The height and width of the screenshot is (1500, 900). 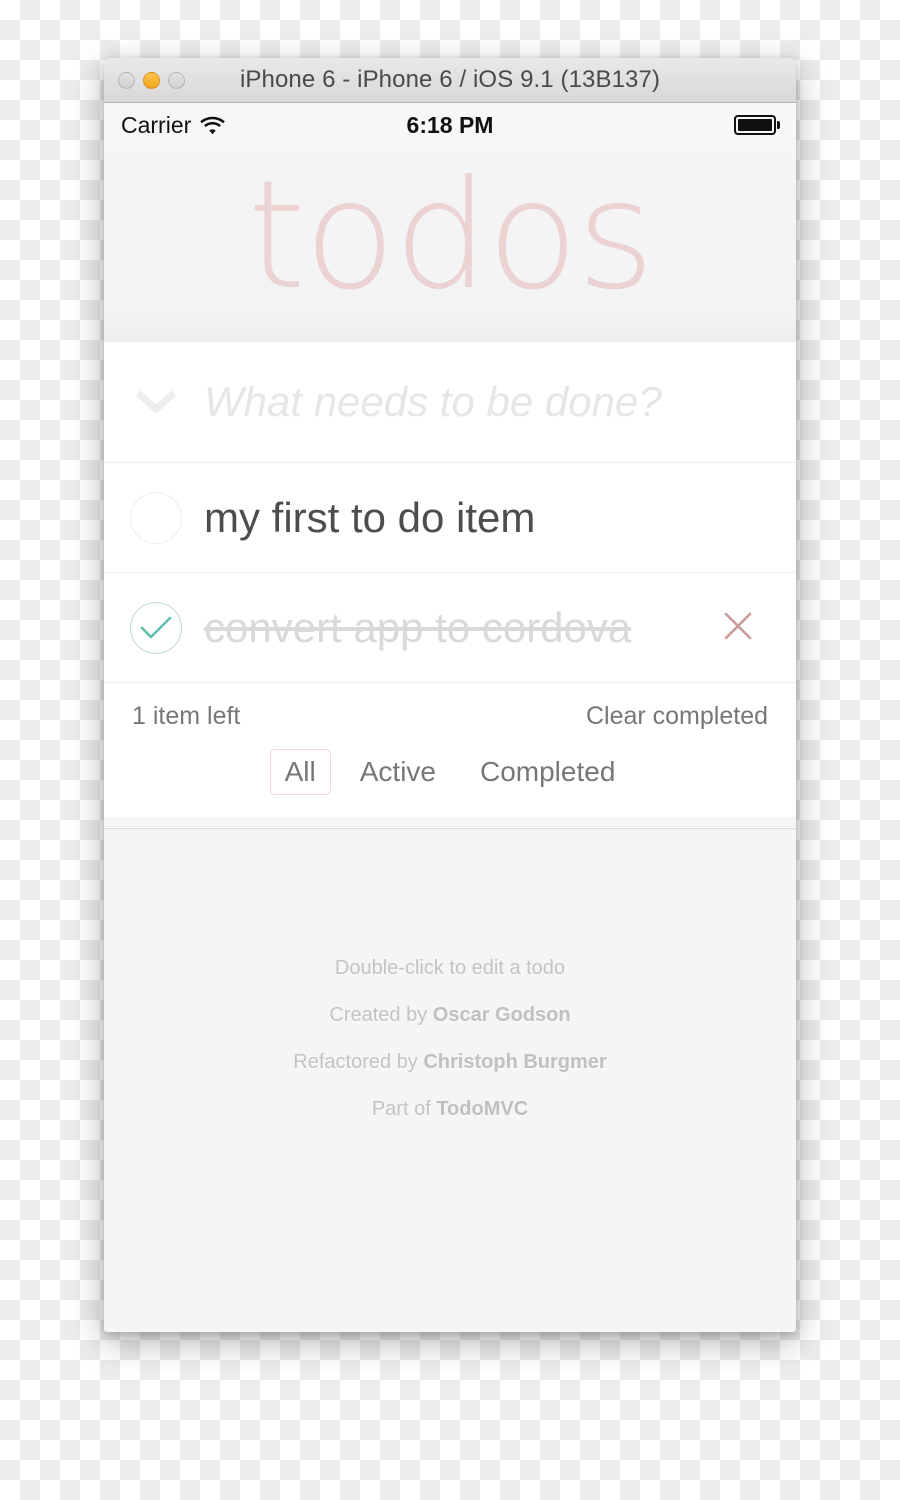 What do you see at coordinates (482, 1109) in the screenshot?
I see `info-partof-name: TodoMVC` at bounding box center [482, 1109].